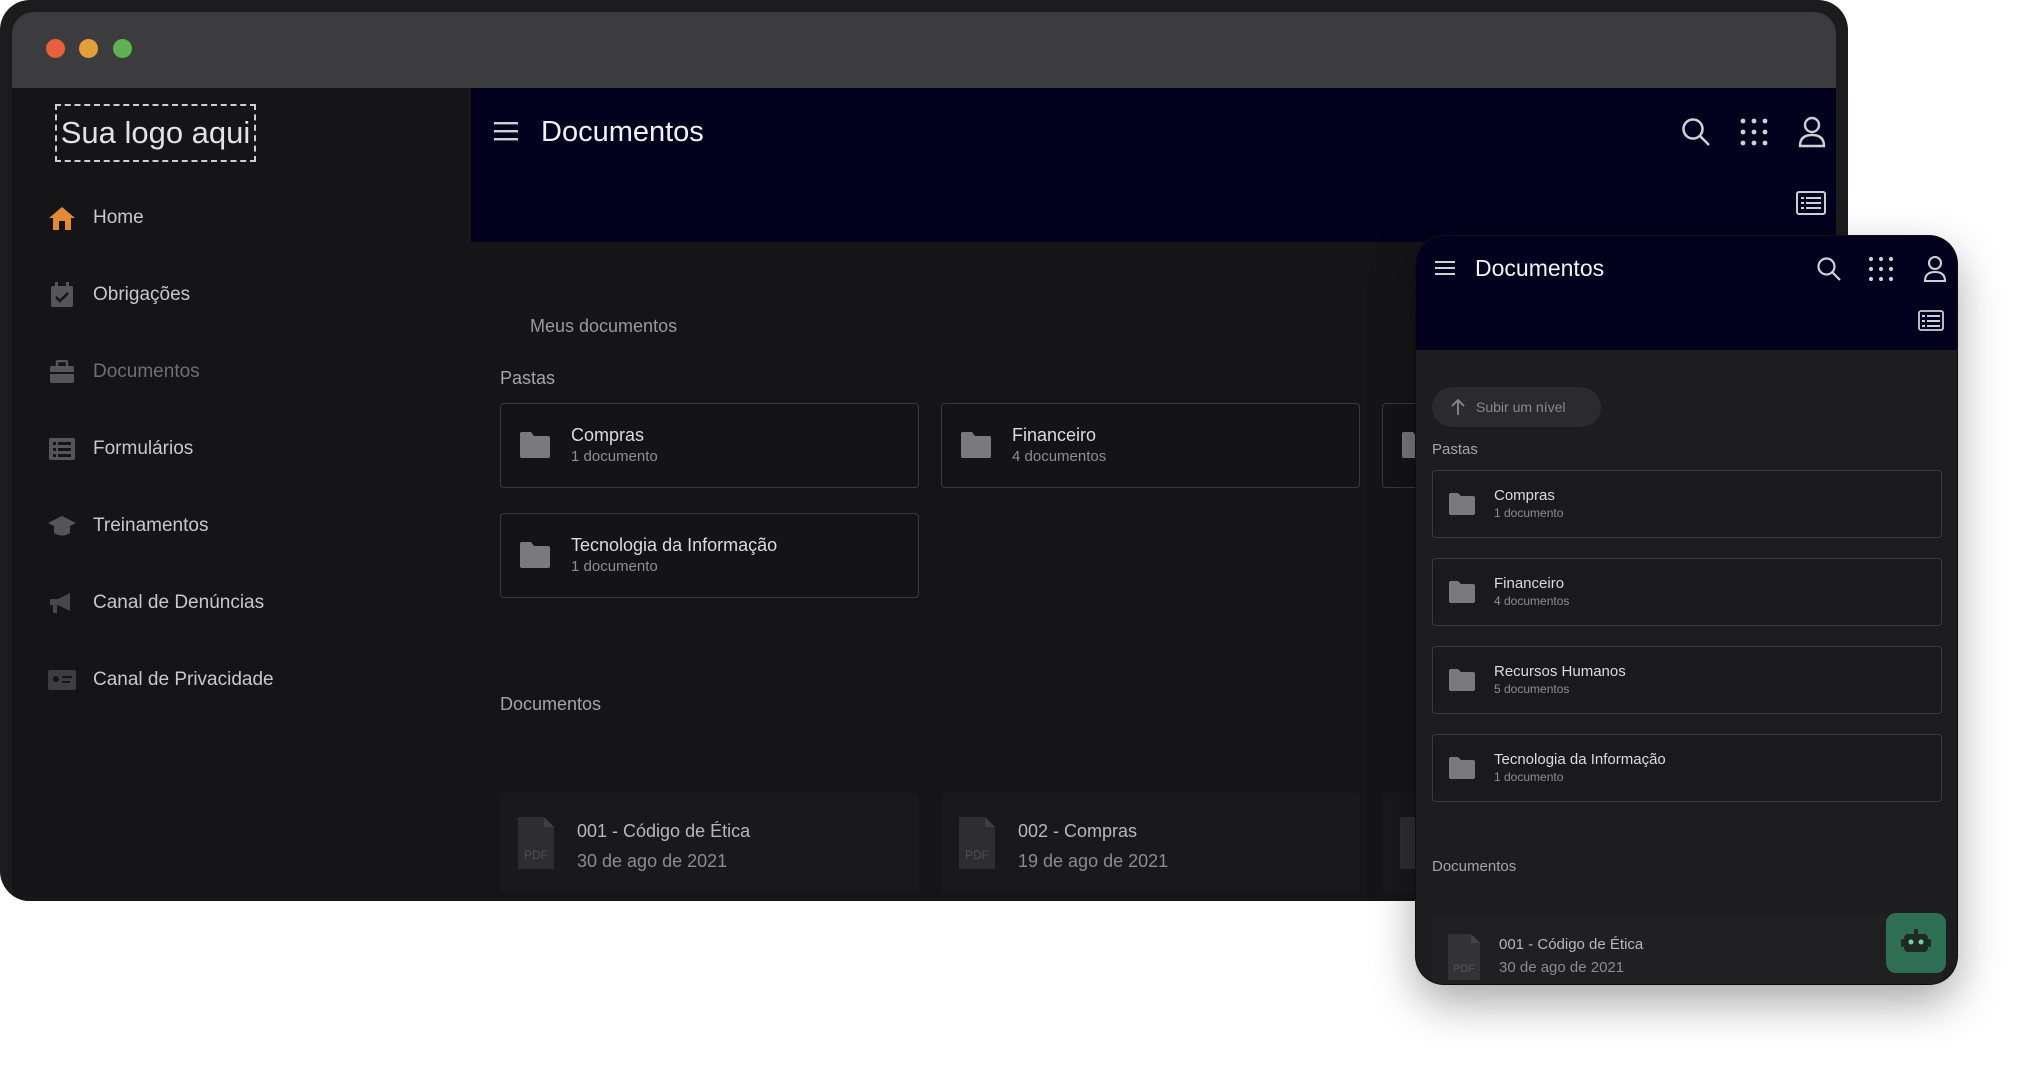 The height and width of the screenshot is (1080, 2029). I want to click on form-list-icon, so click(62, 449).